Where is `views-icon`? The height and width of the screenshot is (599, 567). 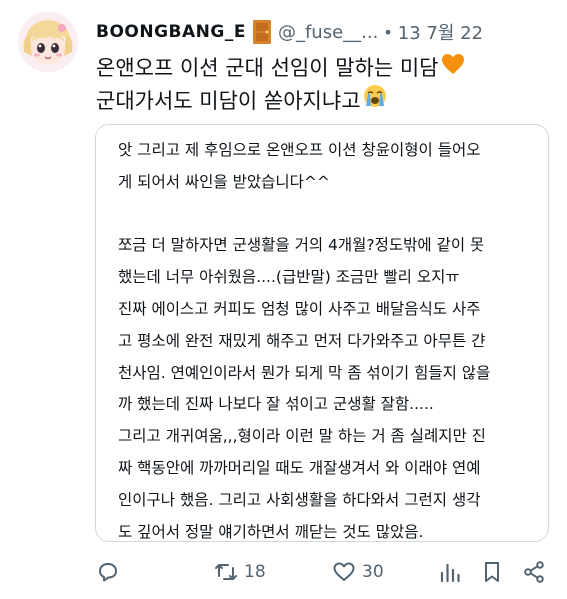
views-icon is located at coordinates (450, 573).